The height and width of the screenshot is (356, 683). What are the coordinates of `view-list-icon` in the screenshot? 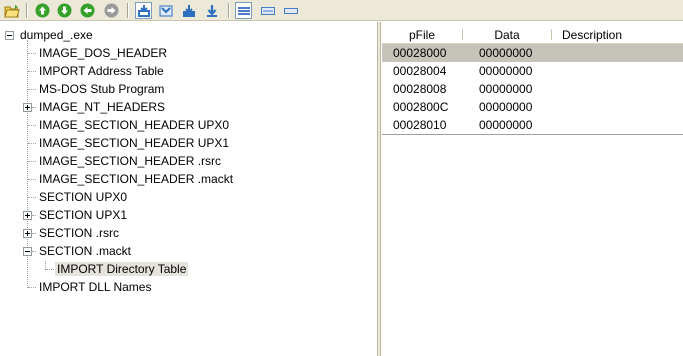 It's located at (267, 10).